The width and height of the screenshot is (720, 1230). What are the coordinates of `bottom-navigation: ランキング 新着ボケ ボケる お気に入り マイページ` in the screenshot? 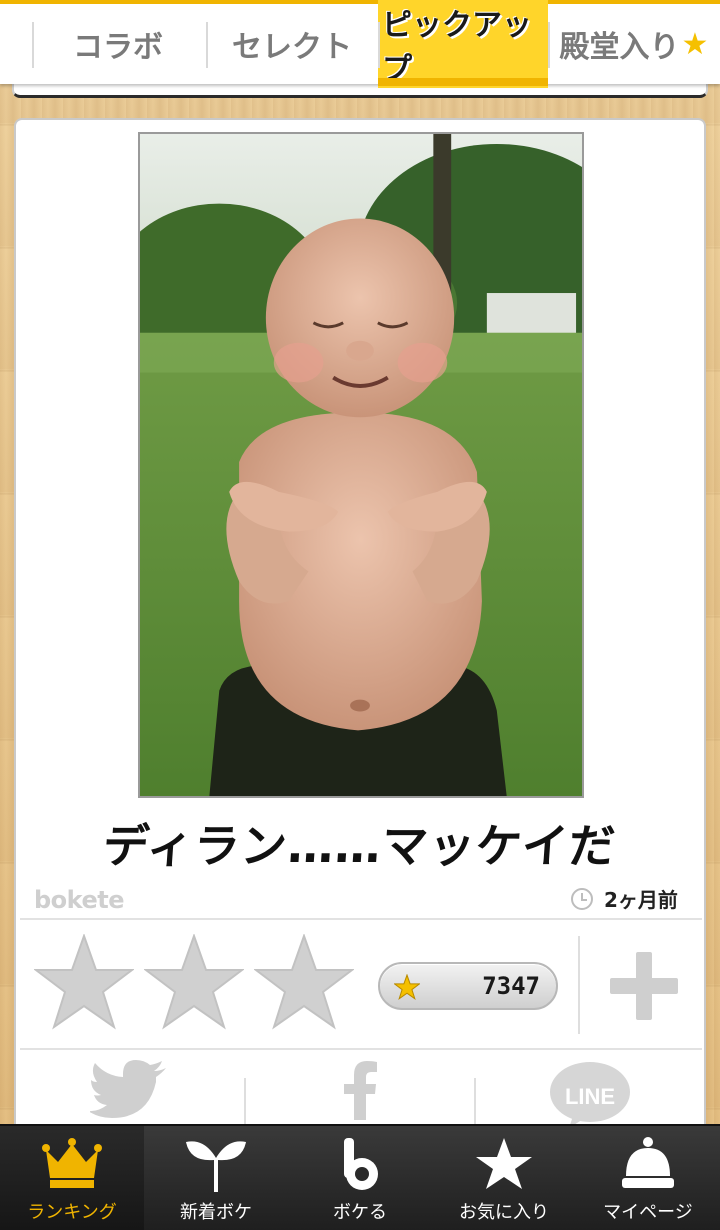 It's located at (360, 1177).